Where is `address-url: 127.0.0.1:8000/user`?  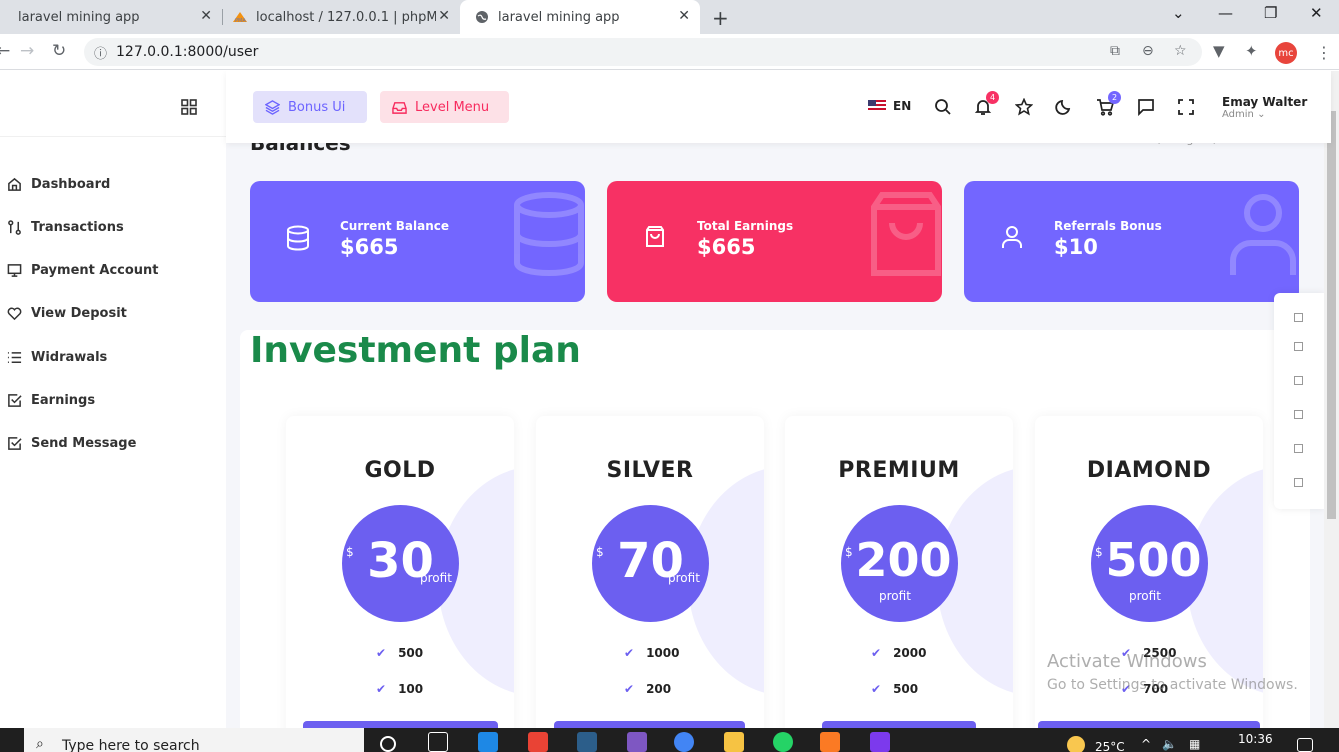 address-url: 127.0.0.1:8000/user is located at coordinates (187, 52).